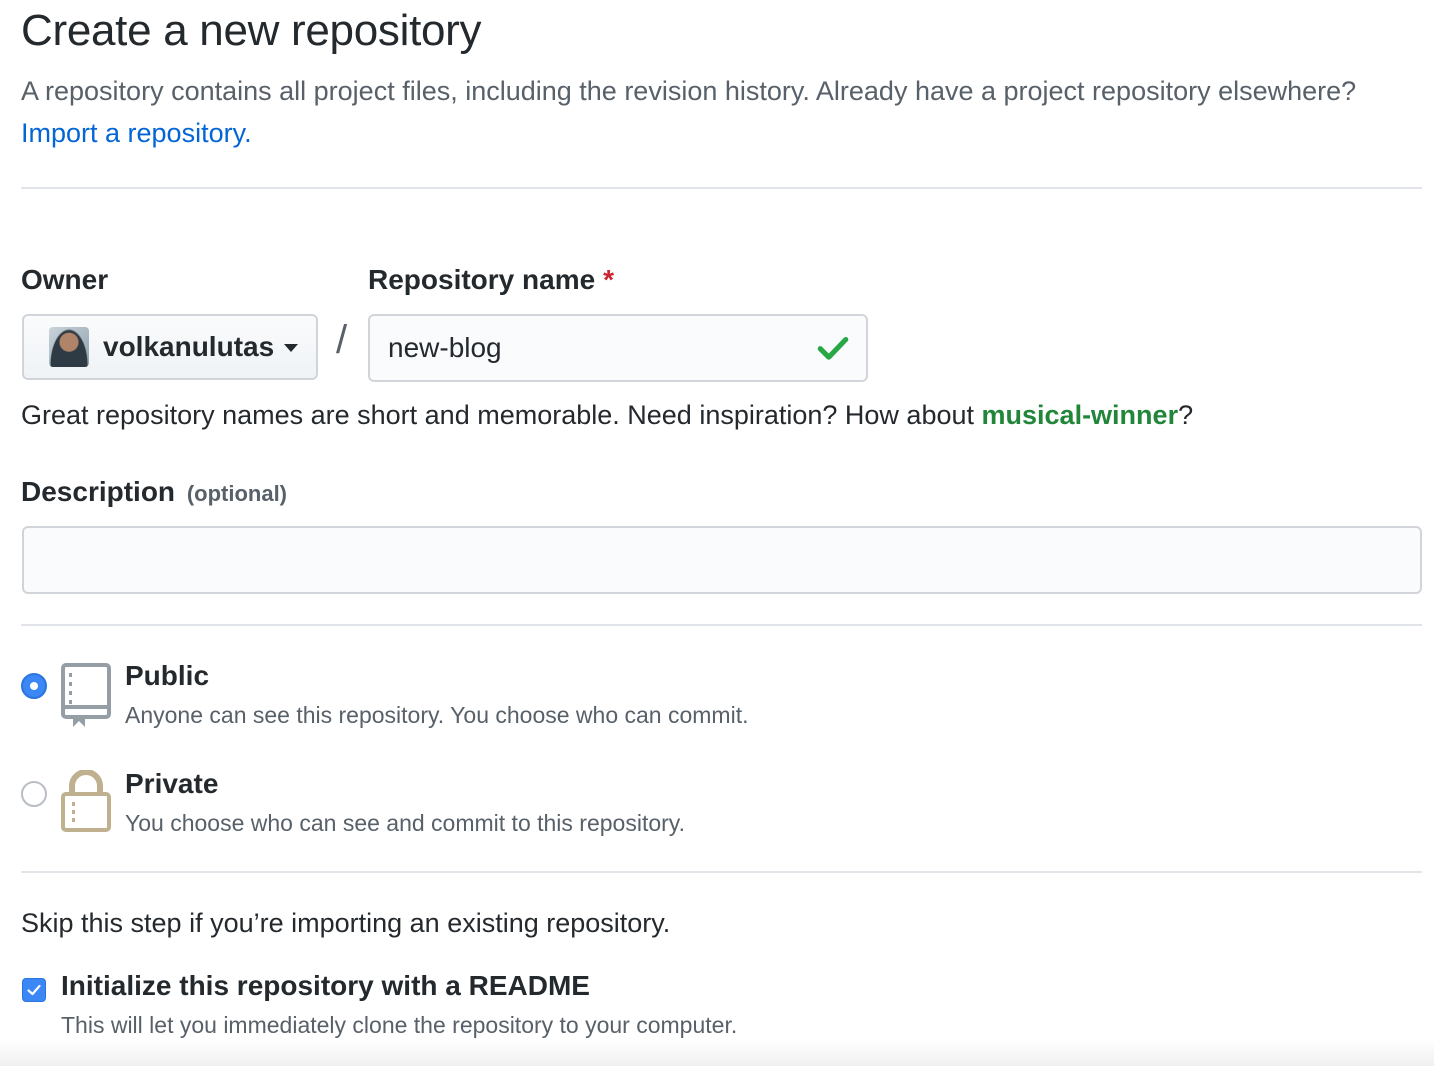 This screenshot has width=1434, height=1066. I want to click on checkmark-icon, so click(34, 990).